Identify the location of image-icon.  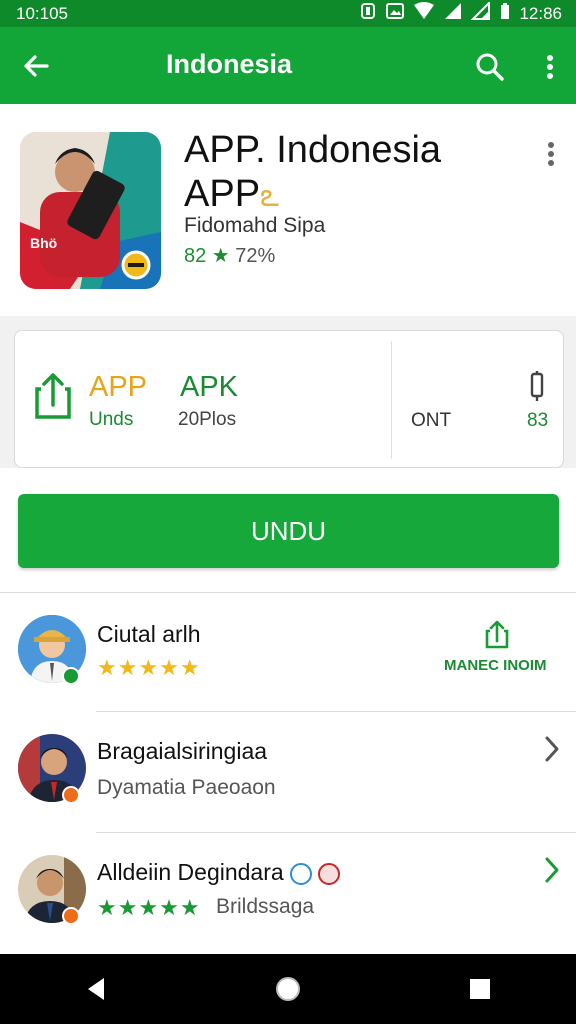
(395, 13).